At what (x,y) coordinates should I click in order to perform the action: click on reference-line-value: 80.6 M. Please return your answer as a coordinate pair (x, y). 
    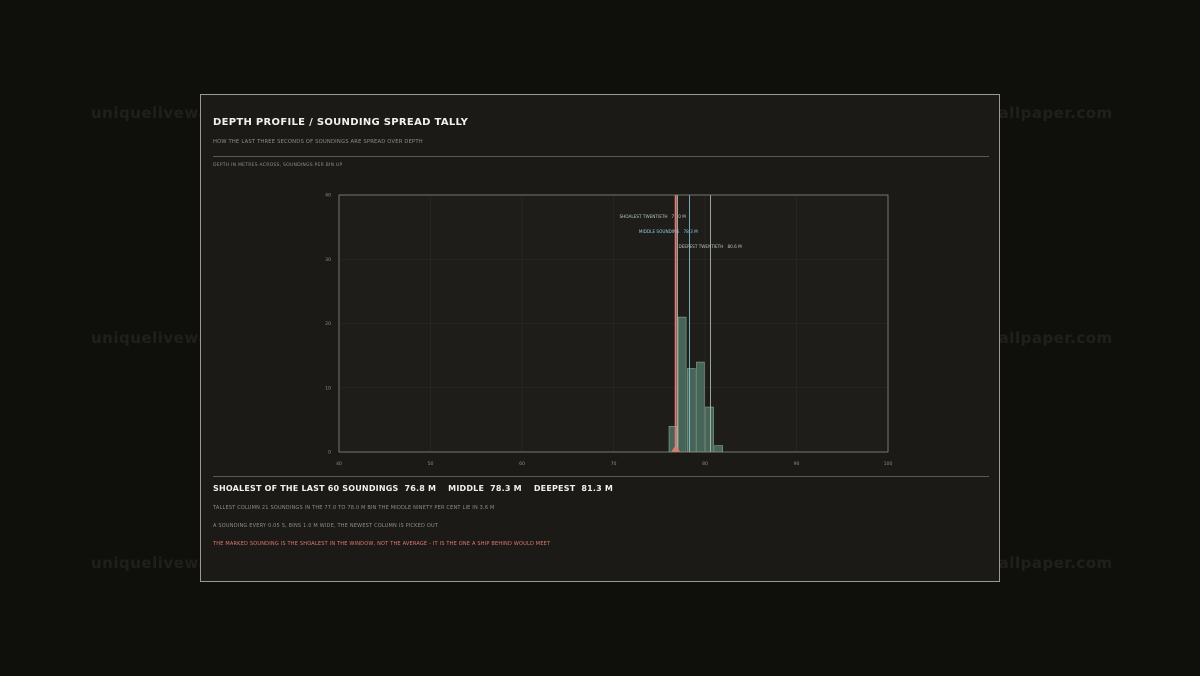
    Looking at the image, I should click on (734, 246).